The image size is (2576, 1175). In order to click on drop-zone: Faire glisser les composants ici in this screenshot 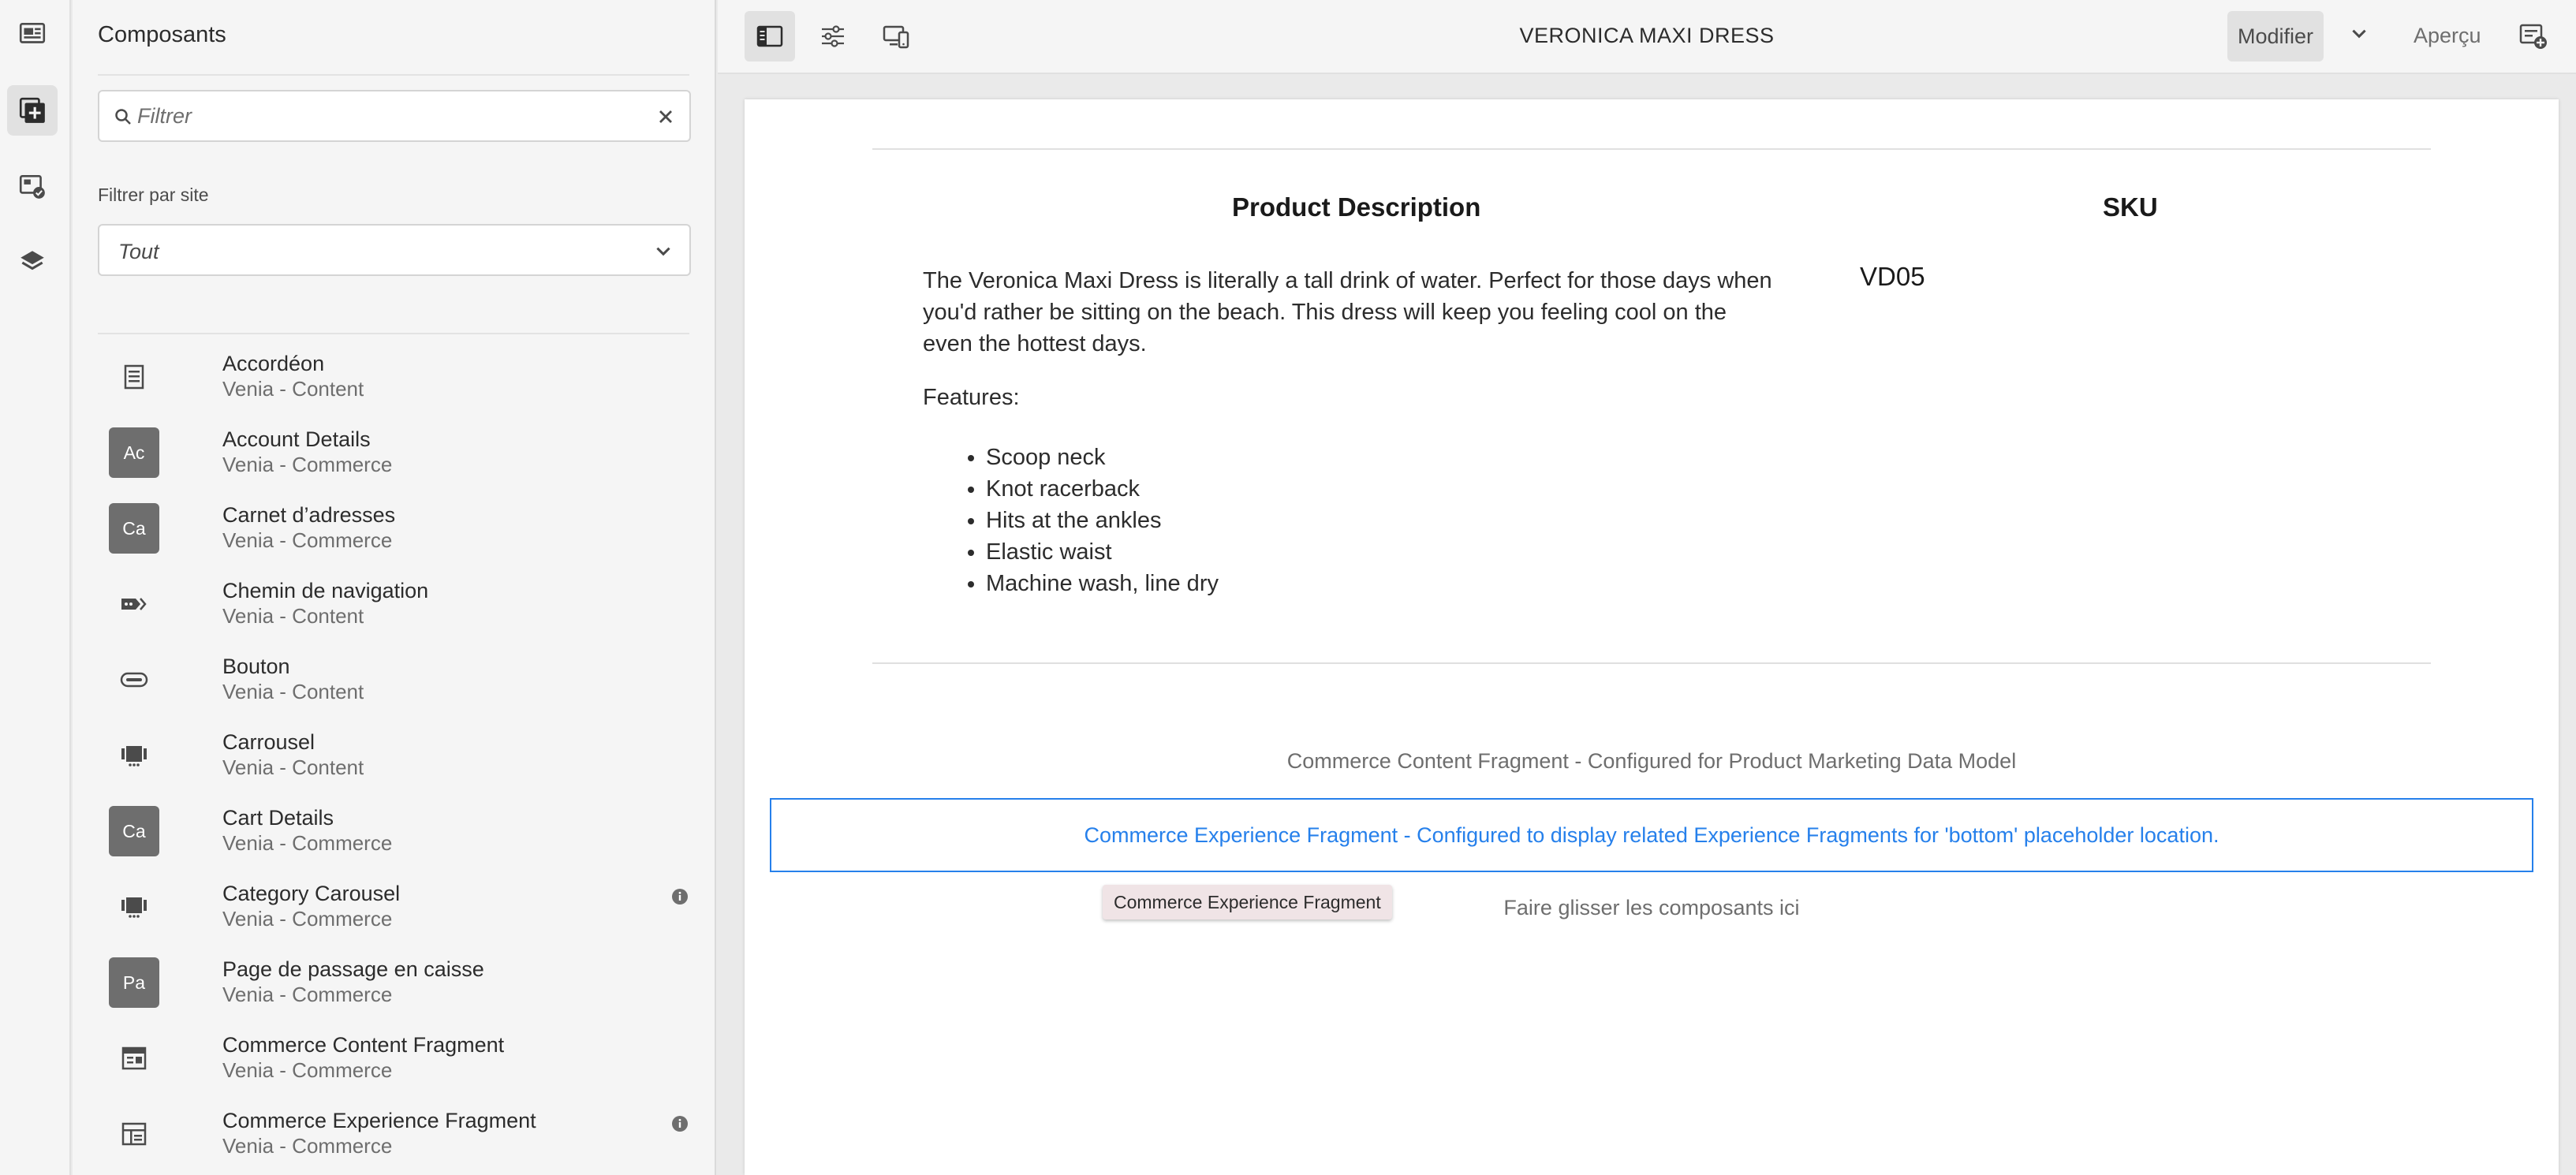, I will do `click(1652, 908)`.